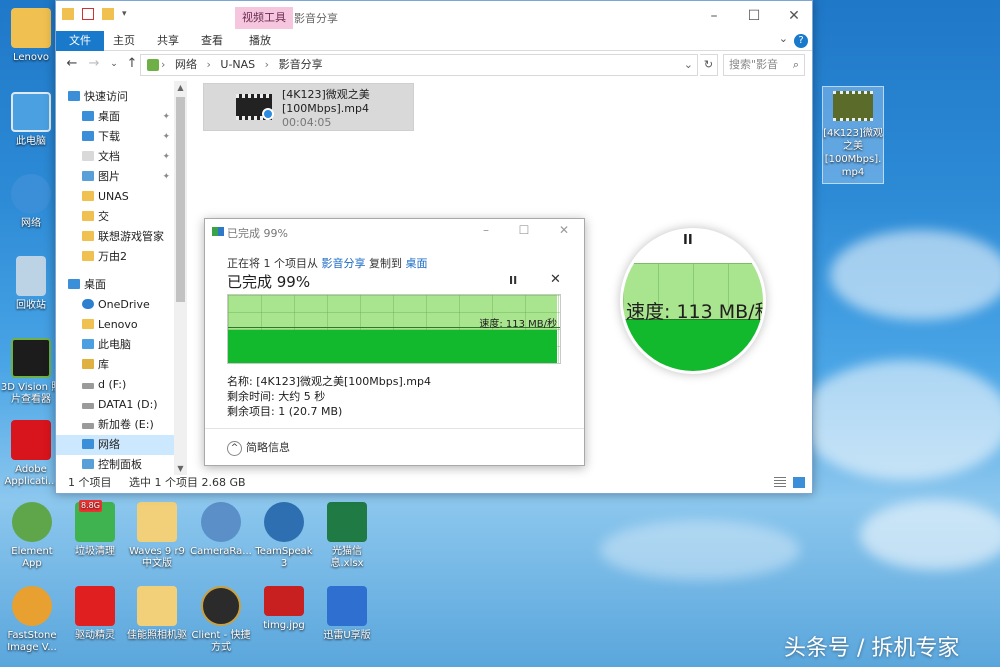 This screenshot has height=667, width=1000. What do you see at coordinates (564, 230) in the screenshot?
I see `dialog-close-button: ✕` at bounding box center [564, 230].